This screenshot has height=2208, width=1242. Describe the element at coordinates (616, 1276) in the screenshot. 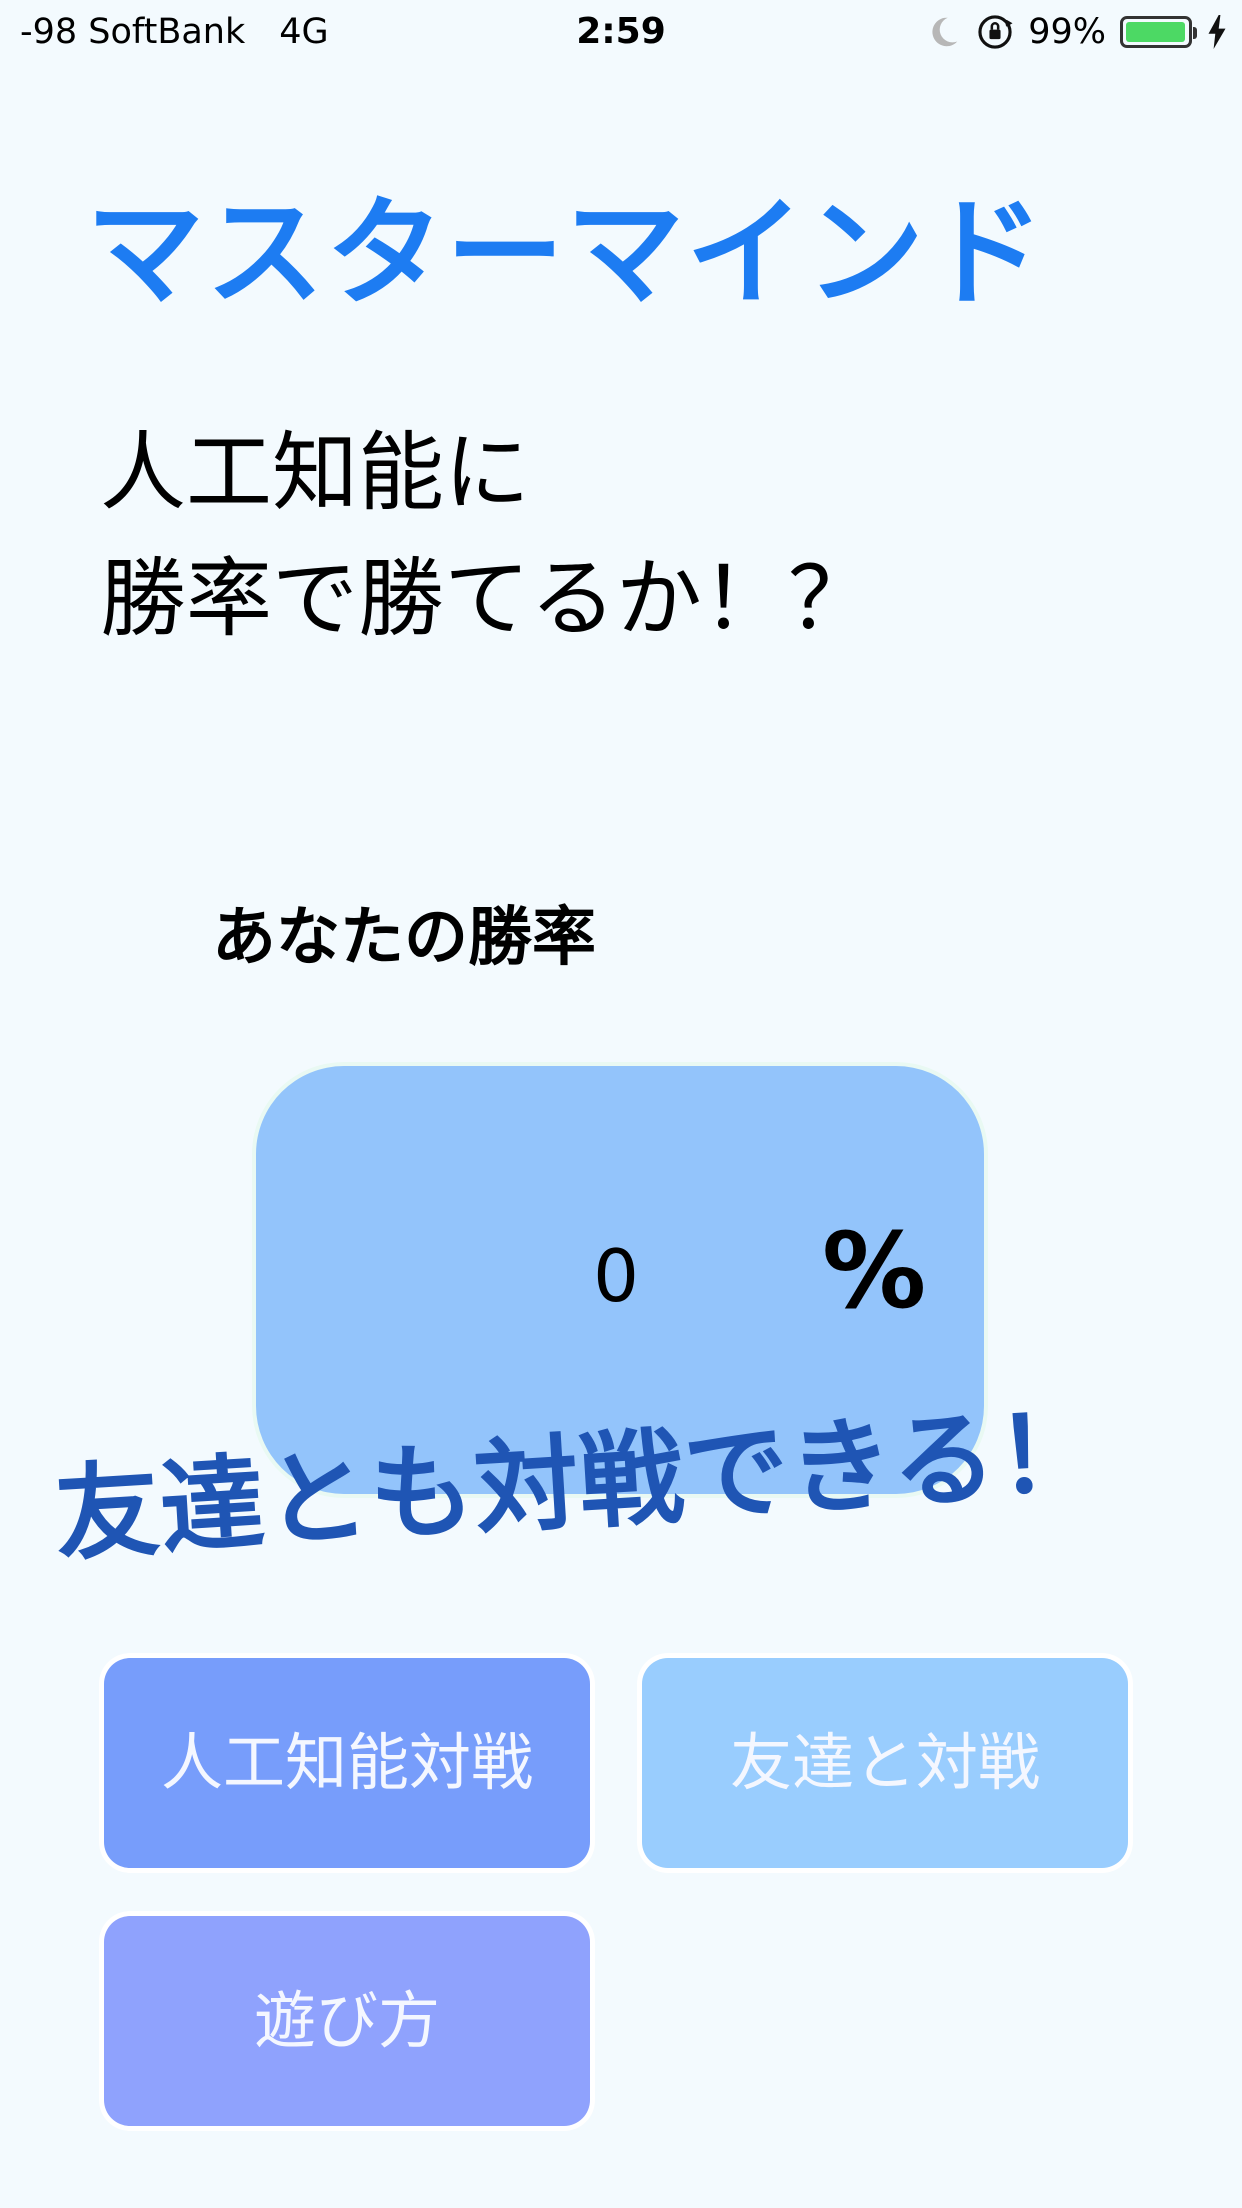

I see `winrate-value: 0` at that location.